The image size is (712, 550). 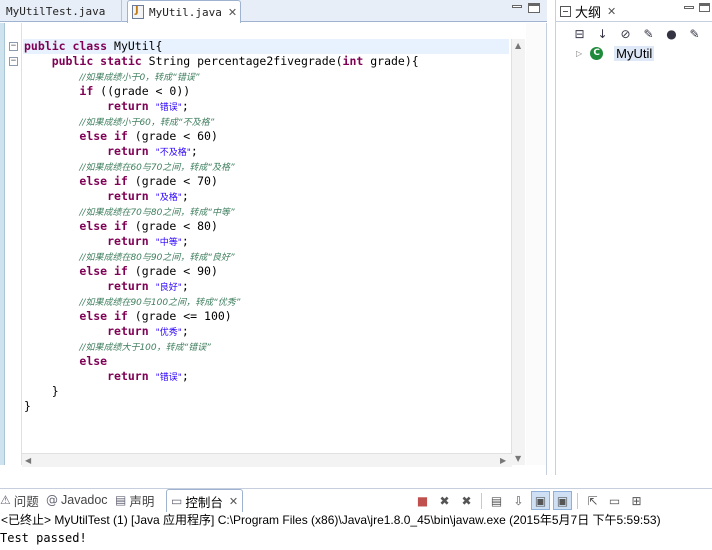 I want to click on close-console-icon: ✕, so click(x=233, y=501).